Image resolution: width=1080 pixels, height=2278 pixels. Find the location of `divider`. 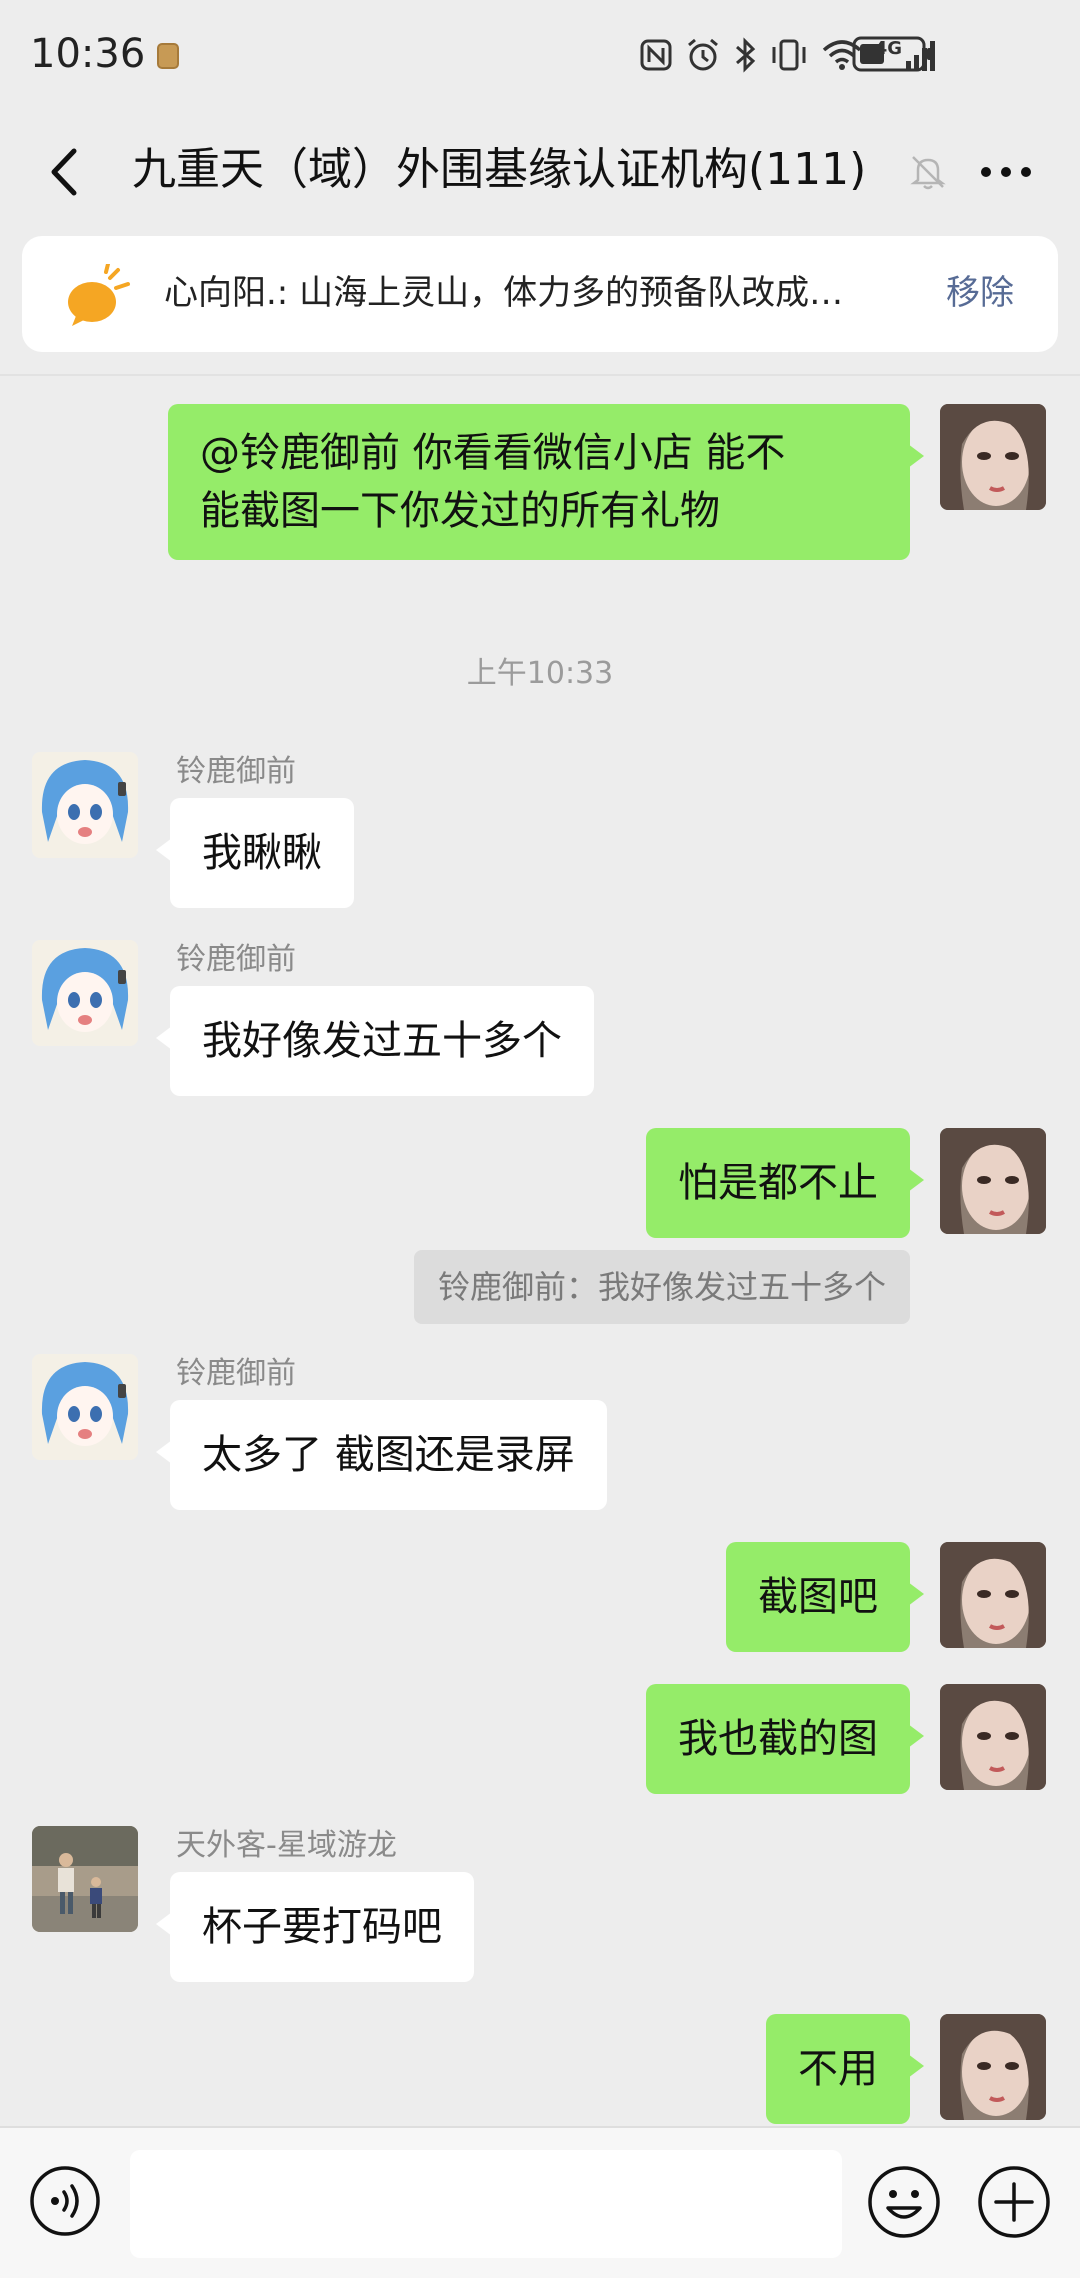

divider is located at coordinates (540, 375).